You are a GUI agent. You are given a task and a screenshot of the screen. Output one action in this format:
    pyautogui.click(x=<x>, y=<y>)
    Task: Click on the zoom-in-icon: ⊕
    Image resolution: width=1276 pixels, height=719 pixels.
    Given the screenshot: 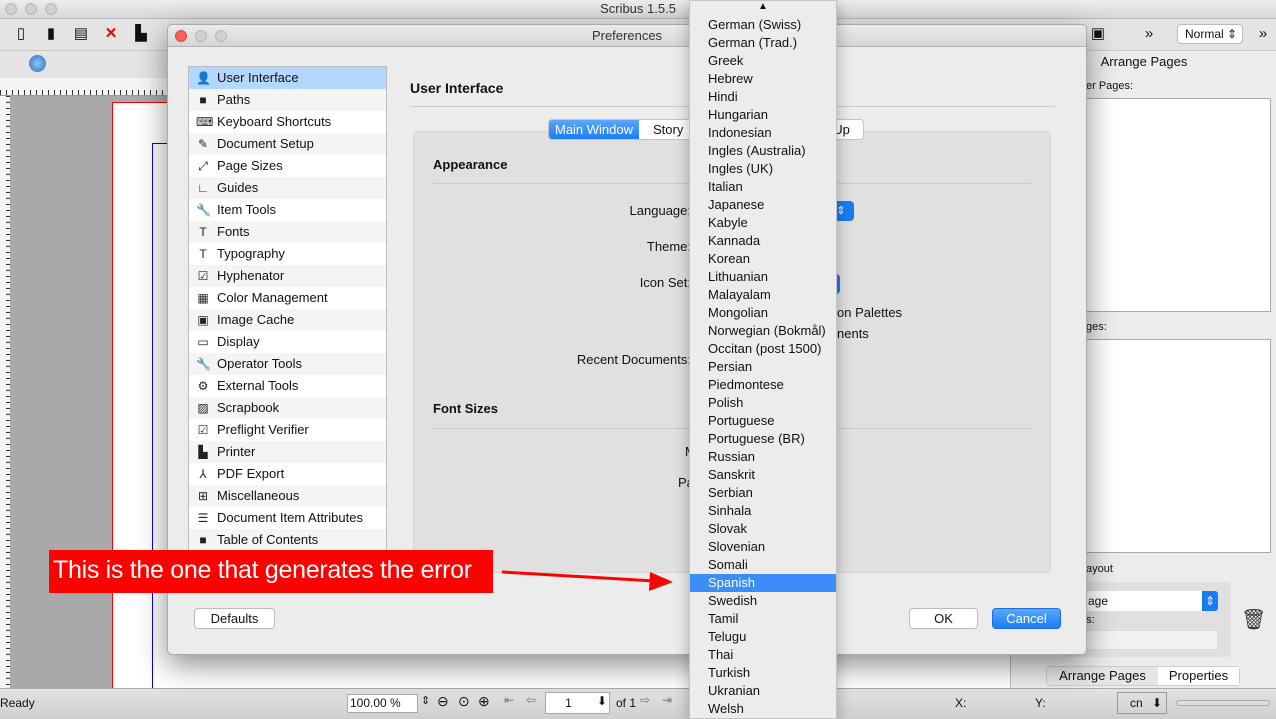 What is the action you would take?
    pyautogui.click(x=484, y=701)
    